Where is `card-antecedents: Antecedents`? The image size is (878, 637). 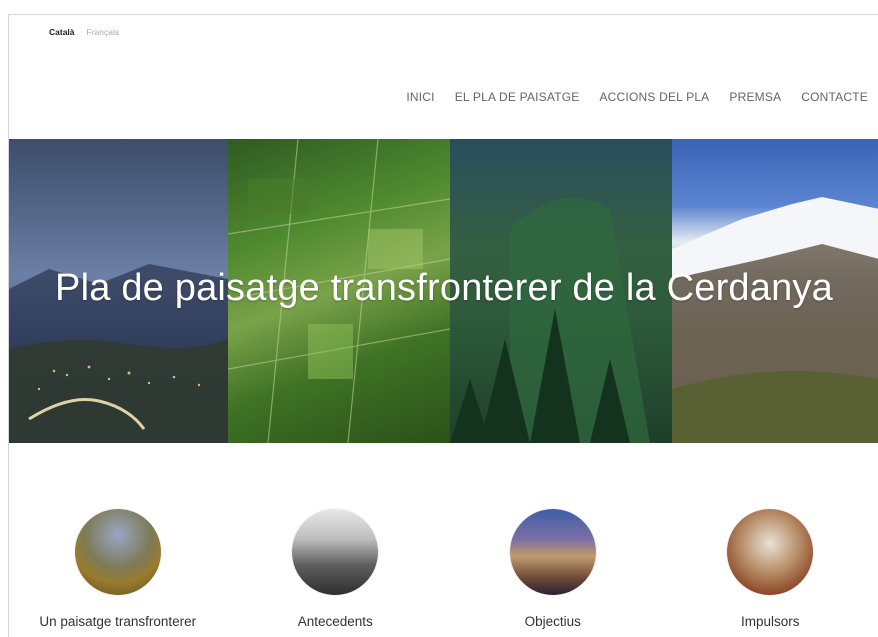
card-antecedents: Antecedents is located at coordinates (336, 569).